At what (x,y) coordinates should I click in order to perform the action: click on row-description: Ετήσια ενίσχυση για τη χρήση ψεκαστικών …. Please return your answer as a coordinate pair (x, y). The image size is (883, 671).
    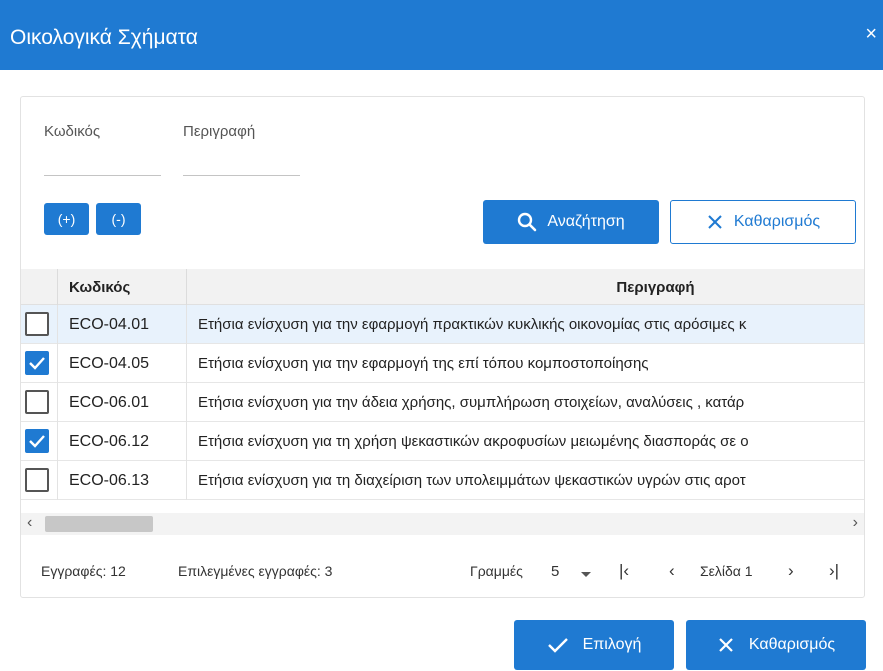
    Looking at the image, I should click on (473, 441).